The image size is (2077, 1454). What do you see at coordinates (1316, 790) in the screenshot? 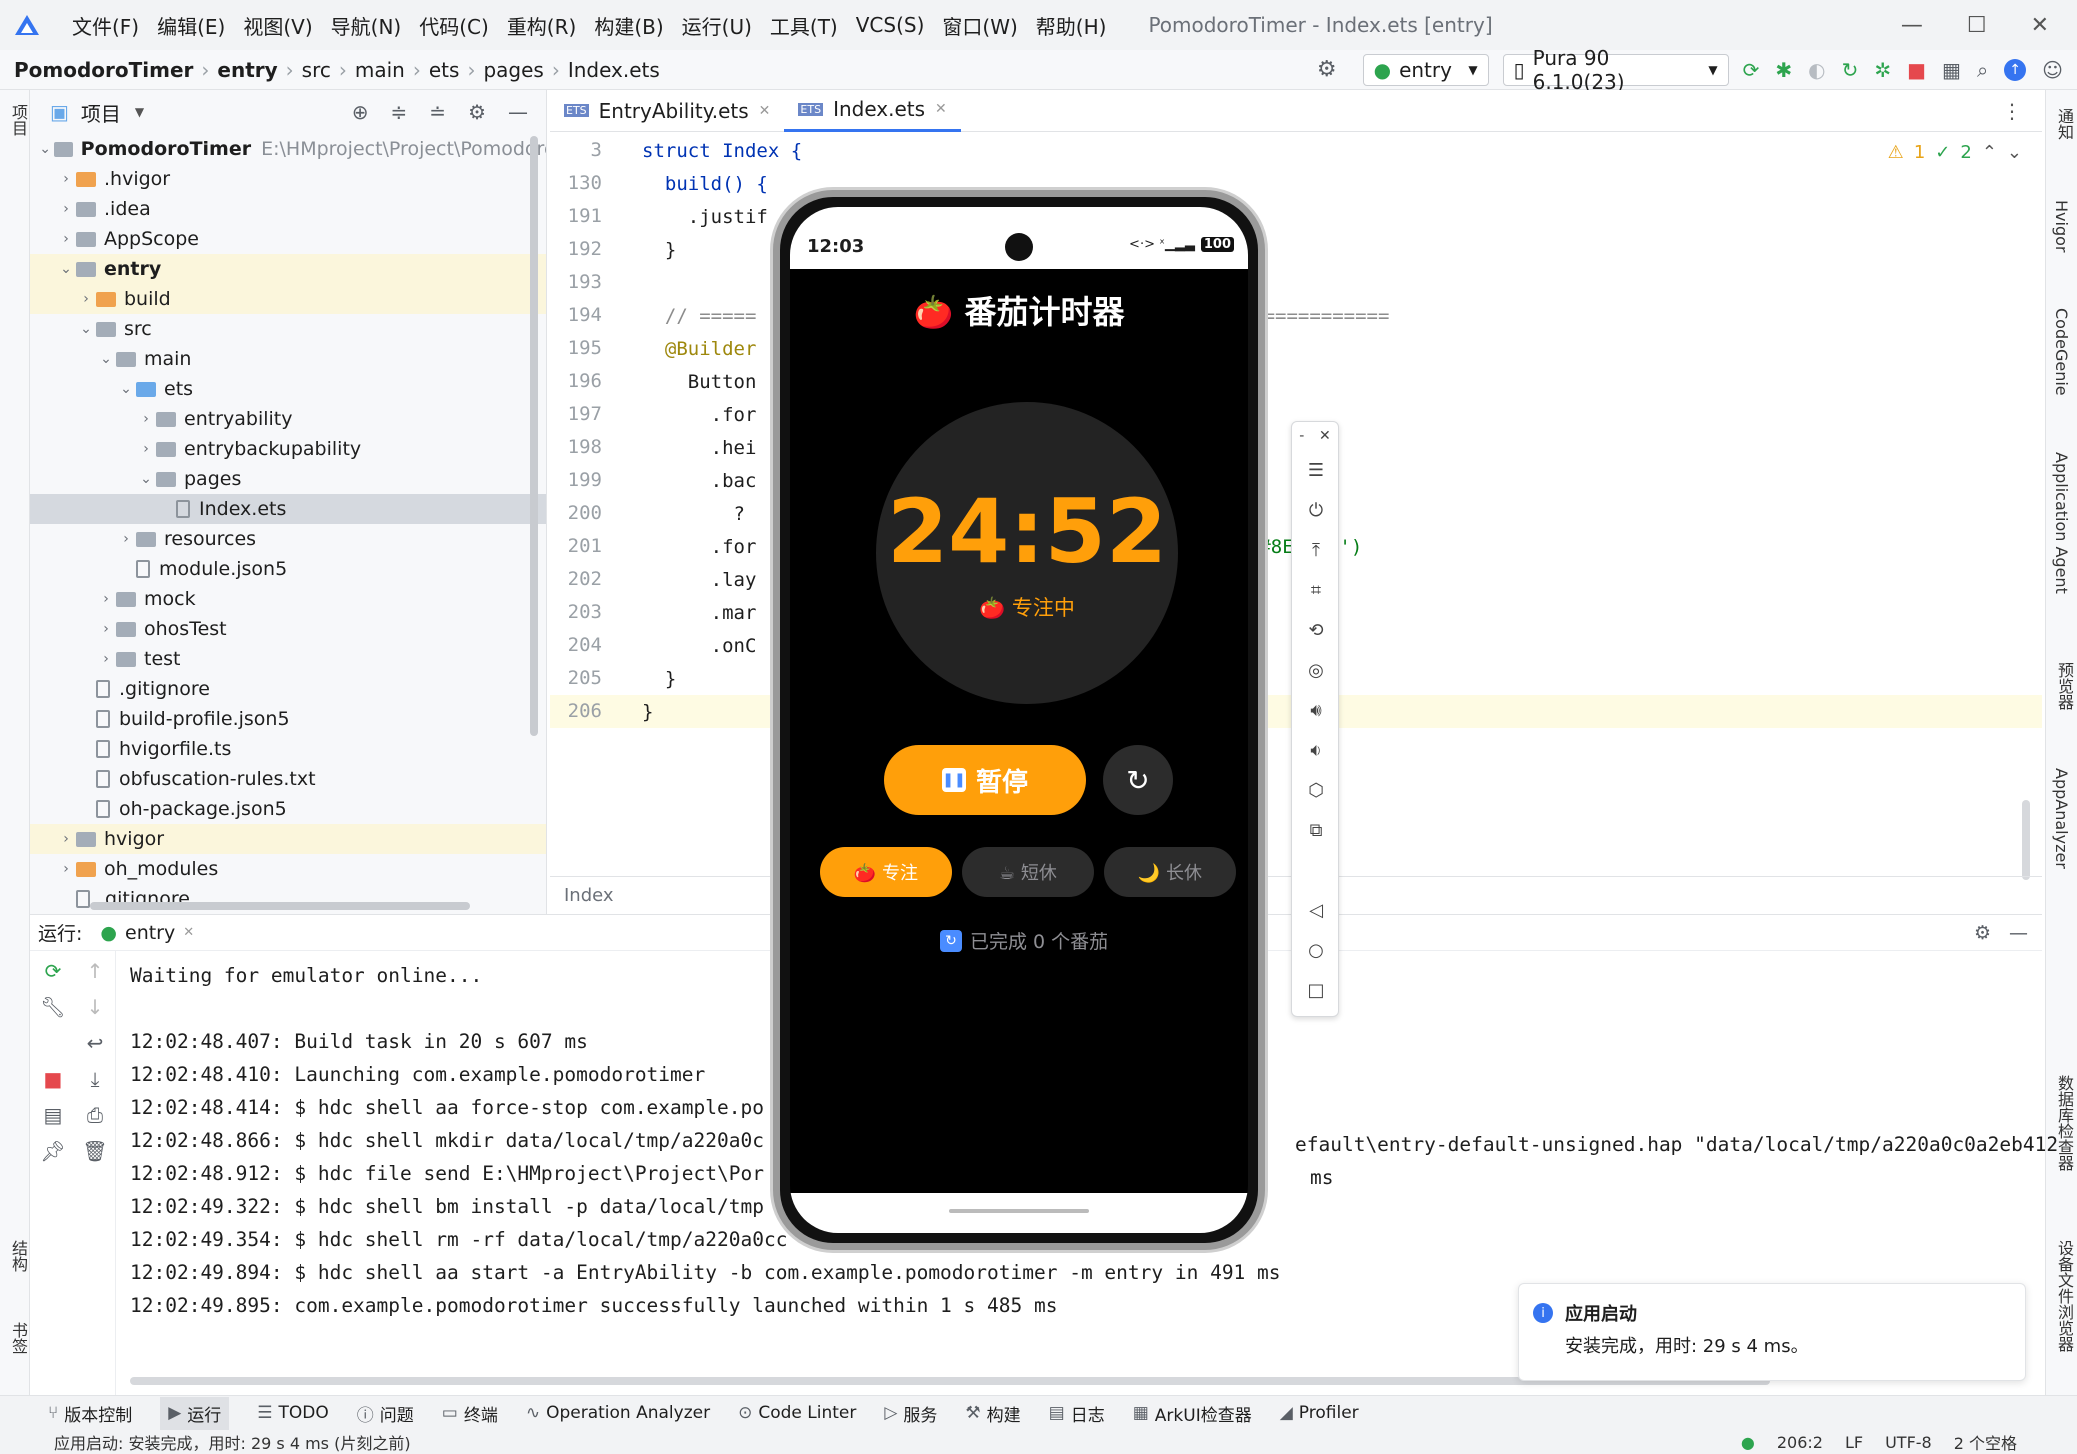
I see `fold-icon: ⬡` at bounding box center [1316, 790].